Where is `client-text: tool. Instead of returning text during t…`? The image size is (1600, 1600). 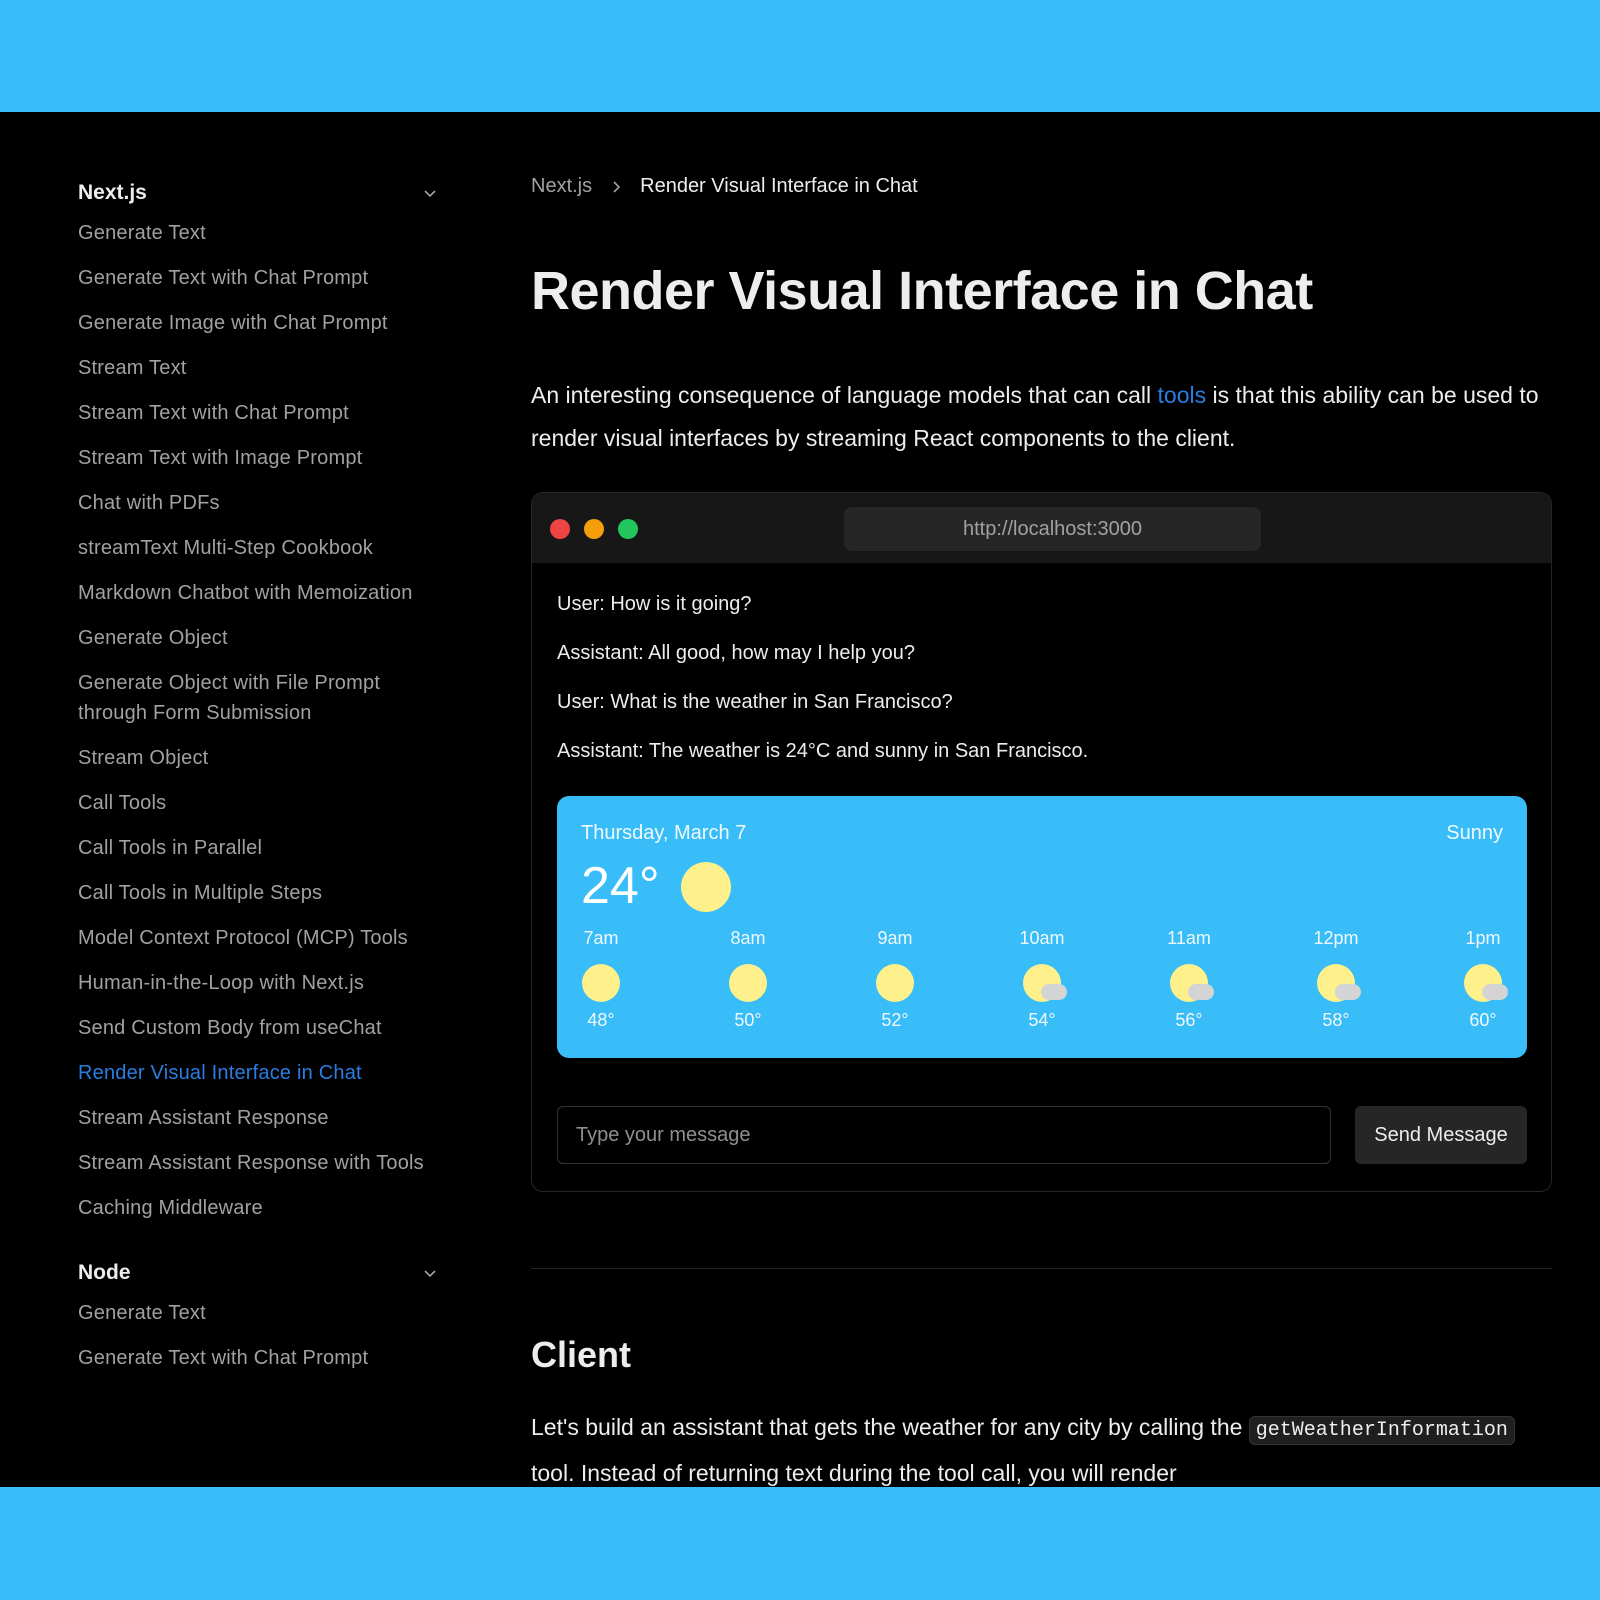
client-text: tool. Instead of returning text during t… is located at coordinates (854, 1473).